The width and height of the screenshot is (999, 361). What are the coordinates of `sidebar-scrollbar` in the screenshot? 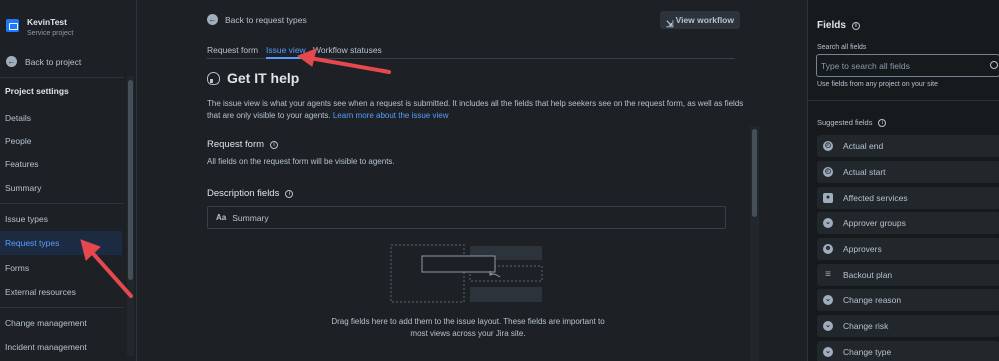 It's located at (130, 216).